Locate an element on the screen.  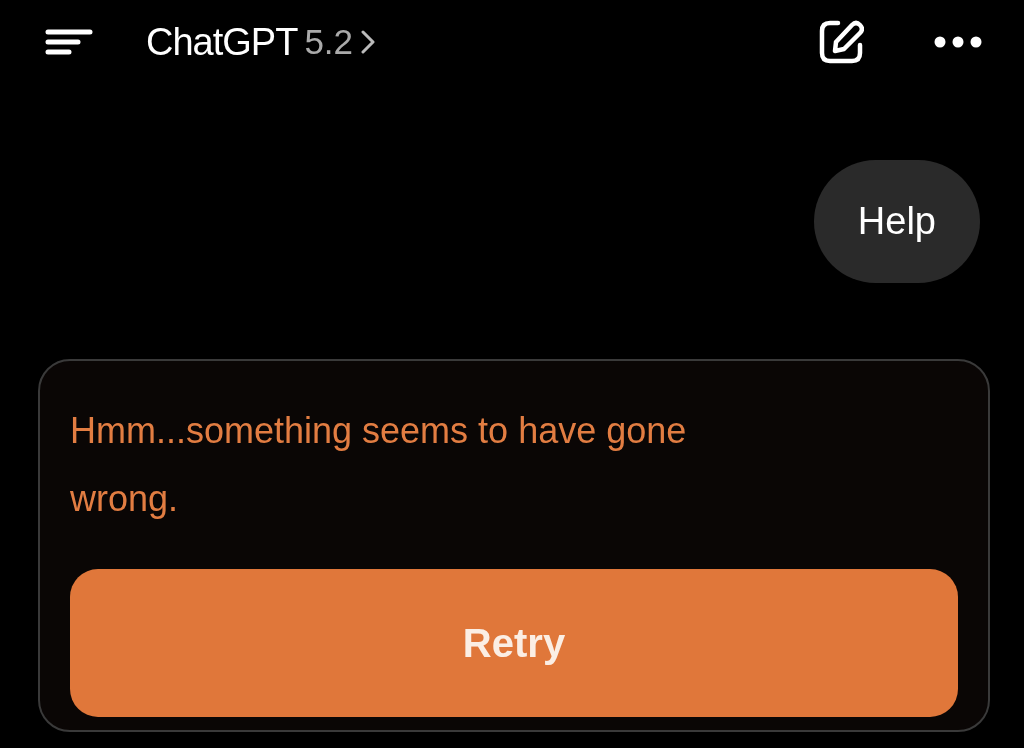
model-title: ChatGPT is located at coordinates (222, 42).